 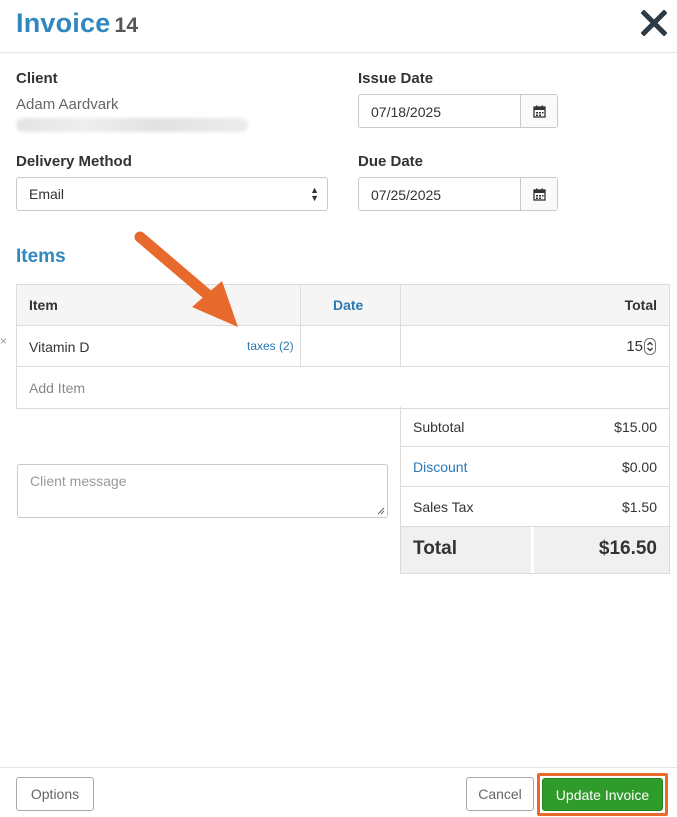 I want to click on client-name: Adam Aardvark, so click(x=67, y=104).